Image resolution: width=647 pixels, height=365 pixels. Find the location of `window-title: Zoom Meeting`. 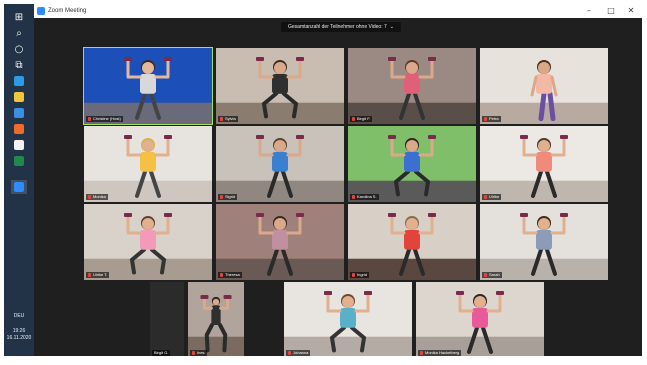

window-title: Zoom Meeting is located at coordinates (67, 11).